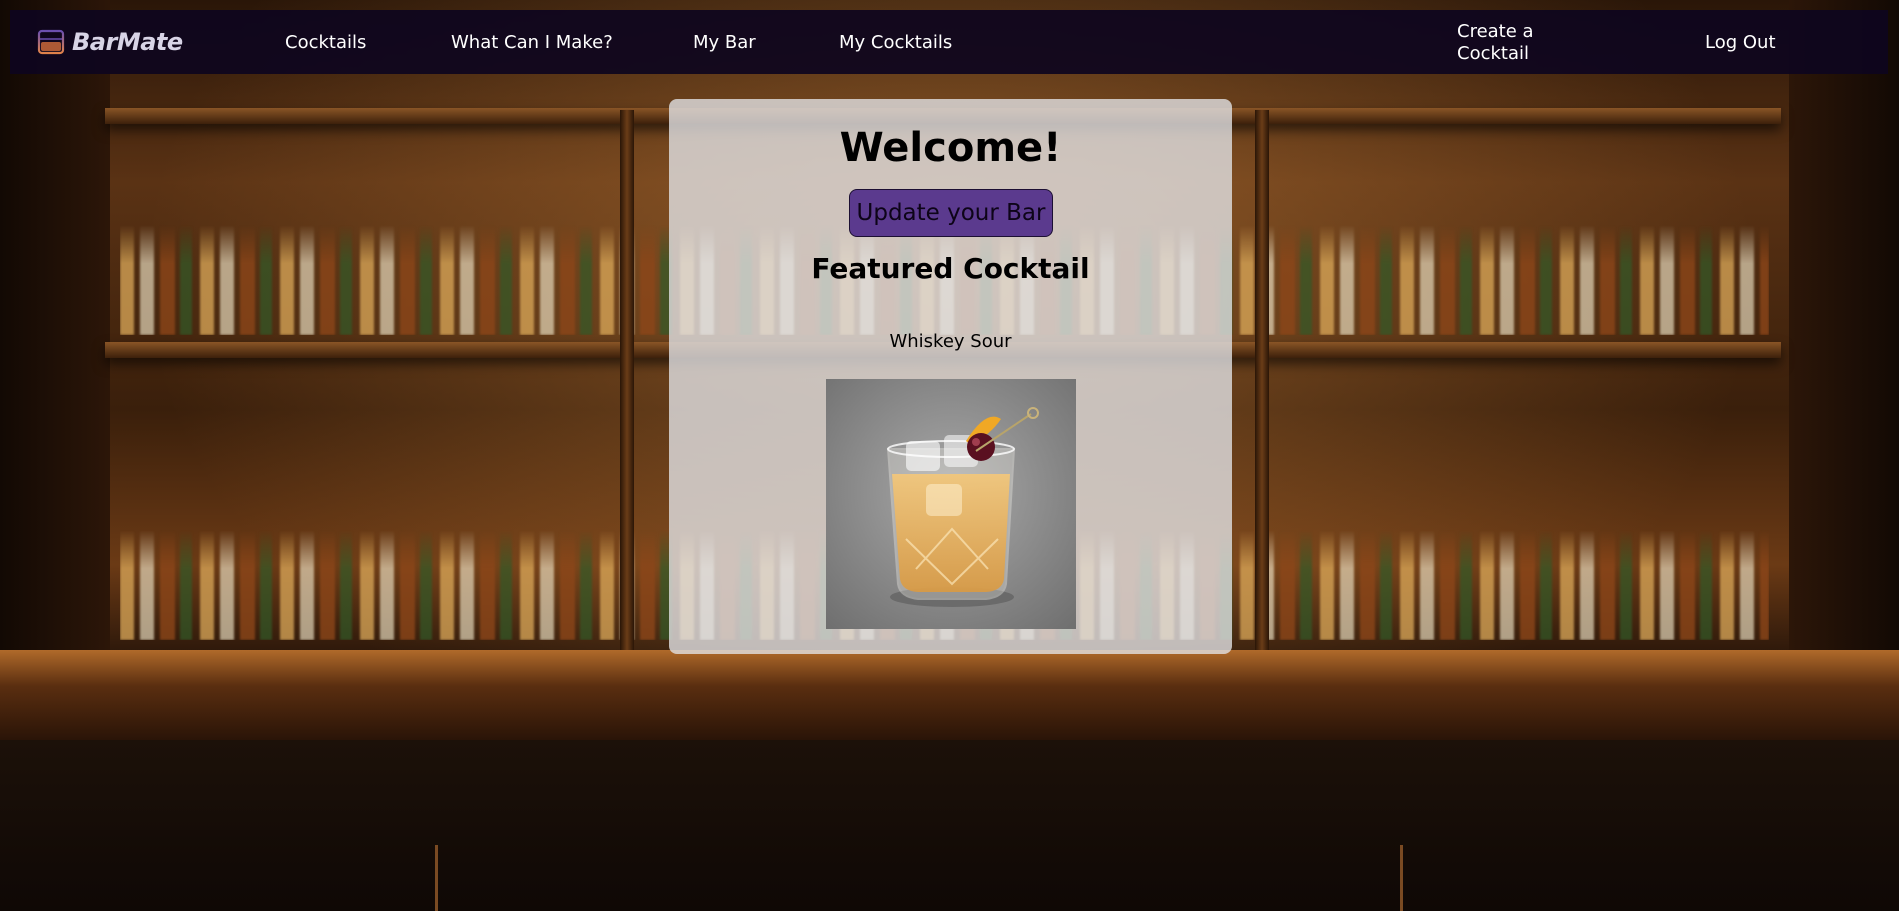 Image resolution: width=1899 pixels, height=911 pixels. Describe the element at coordinates (325, 43) in the screenshot. I see `nav-cocktails-link: Cocktails` at that location.